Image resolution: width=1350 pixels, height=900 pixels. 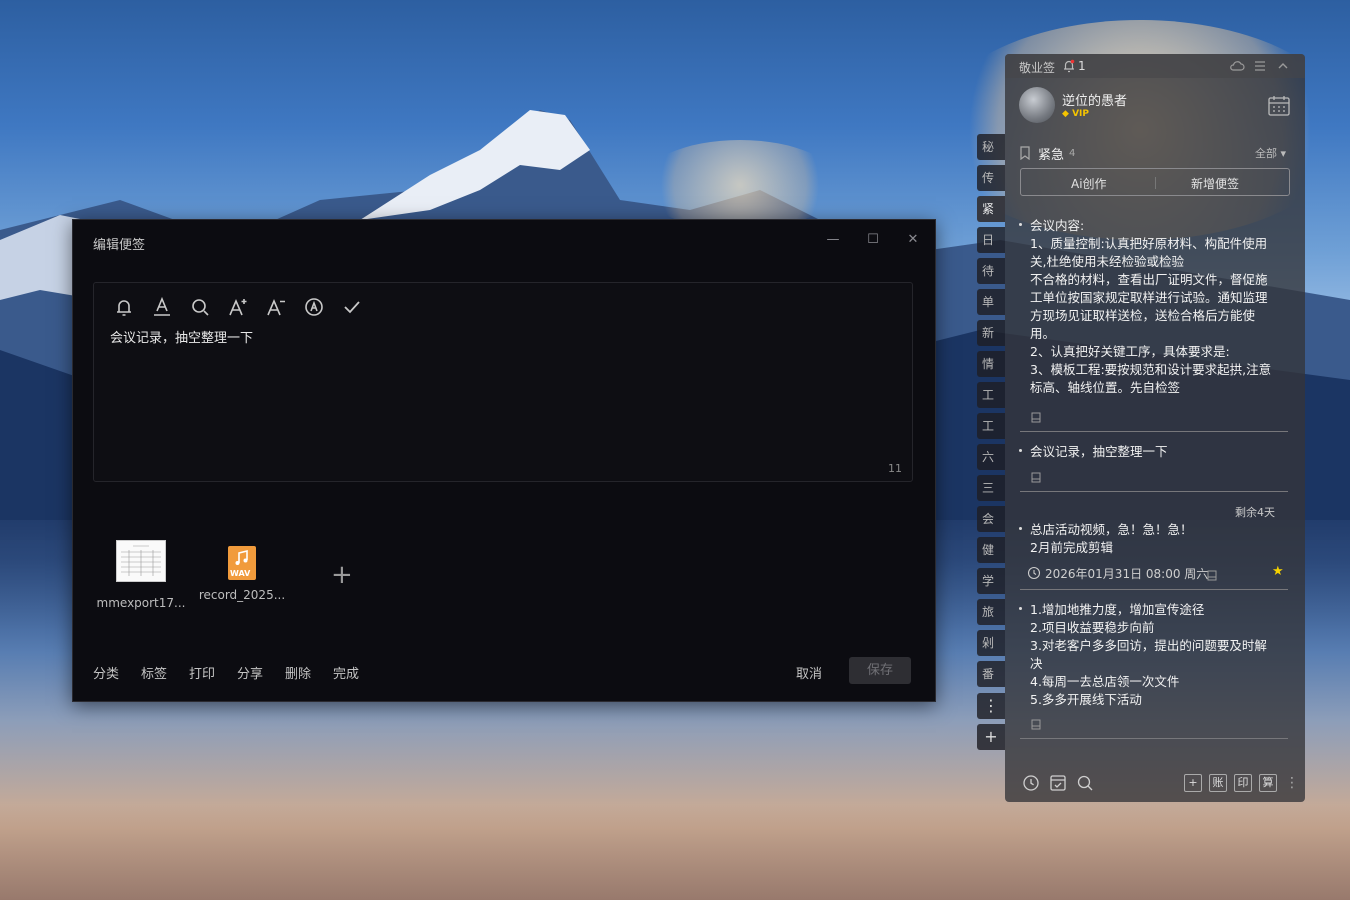 What do you see at coordinates (1130, 351) in the screenshot?
I see `note-line: 2、认真把好关键工序，具体要求是:` at bounding box center [1130, 351].